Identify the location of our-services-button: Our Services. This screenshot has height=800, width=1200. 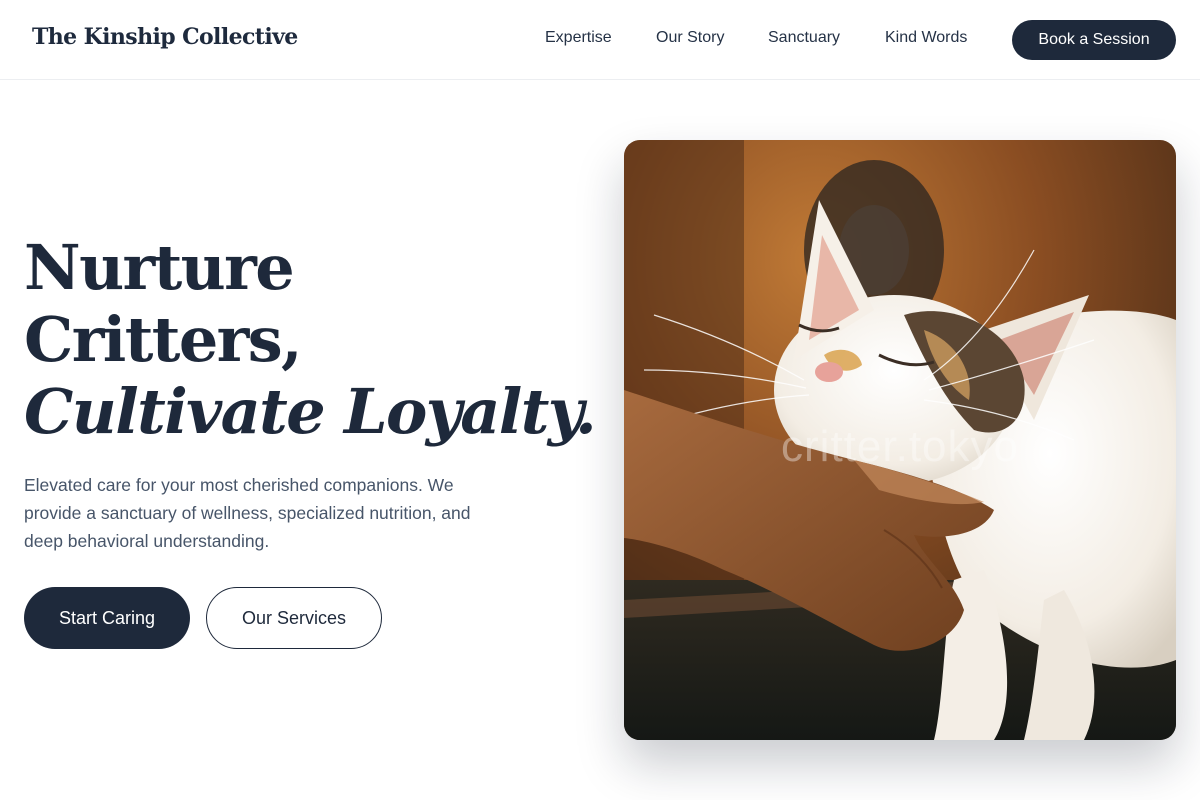
(294, 618).